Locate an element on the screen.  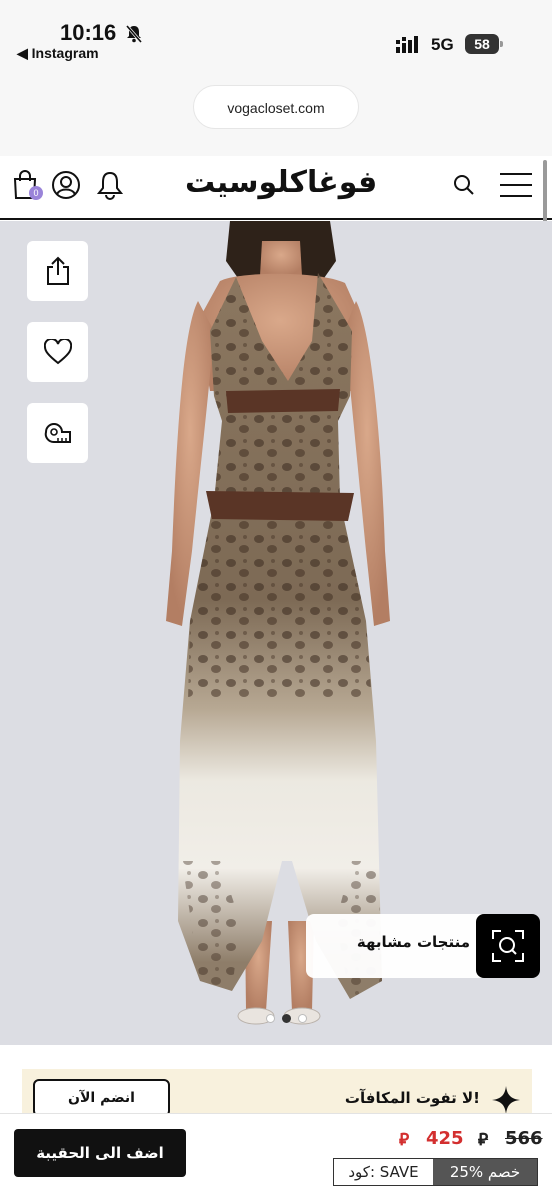
size-guide-button is located at coordinates (57, 433).